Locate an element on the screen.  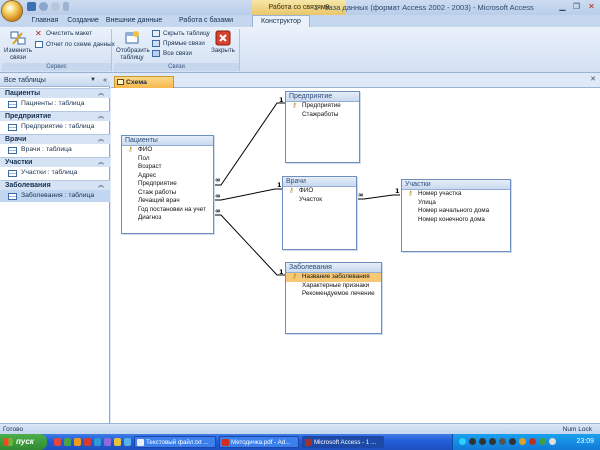
close-document-icon: ✕ is located at coordinates (593, 79).